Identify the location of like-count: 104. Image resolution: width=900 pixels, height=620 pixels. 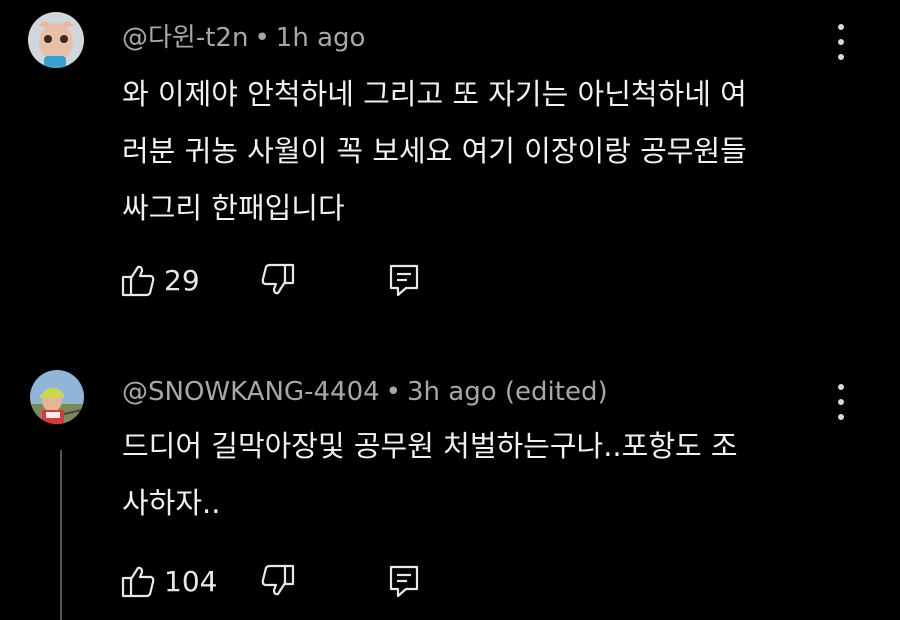
(191, 581).